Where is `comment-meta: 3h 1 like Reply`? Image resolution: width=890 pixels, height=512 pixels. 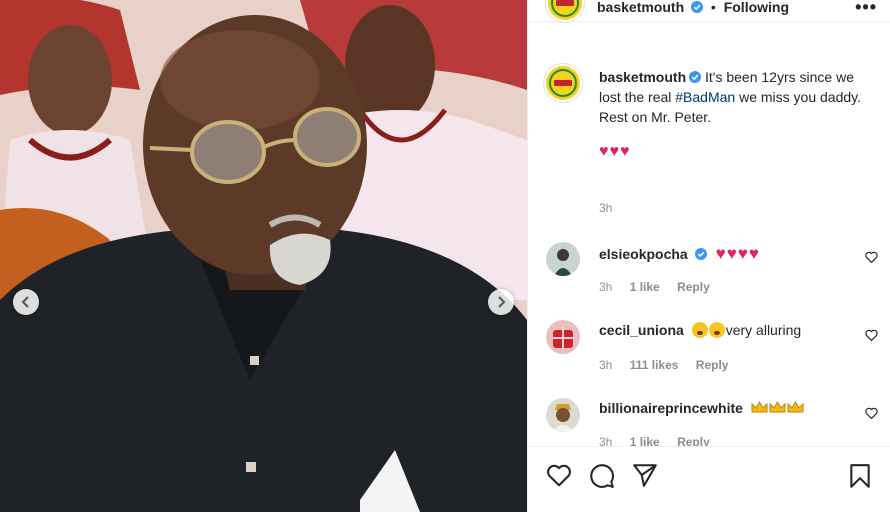
comment-meta: 3h 1 like Reply is located at coordinates (661, 287).